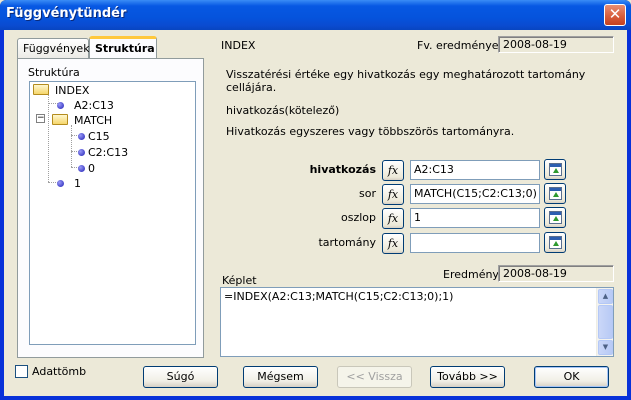  Describe the element at coordinates (475, 170) in the screenshot. I see `argument-input-reference: A2:C13` at that location.